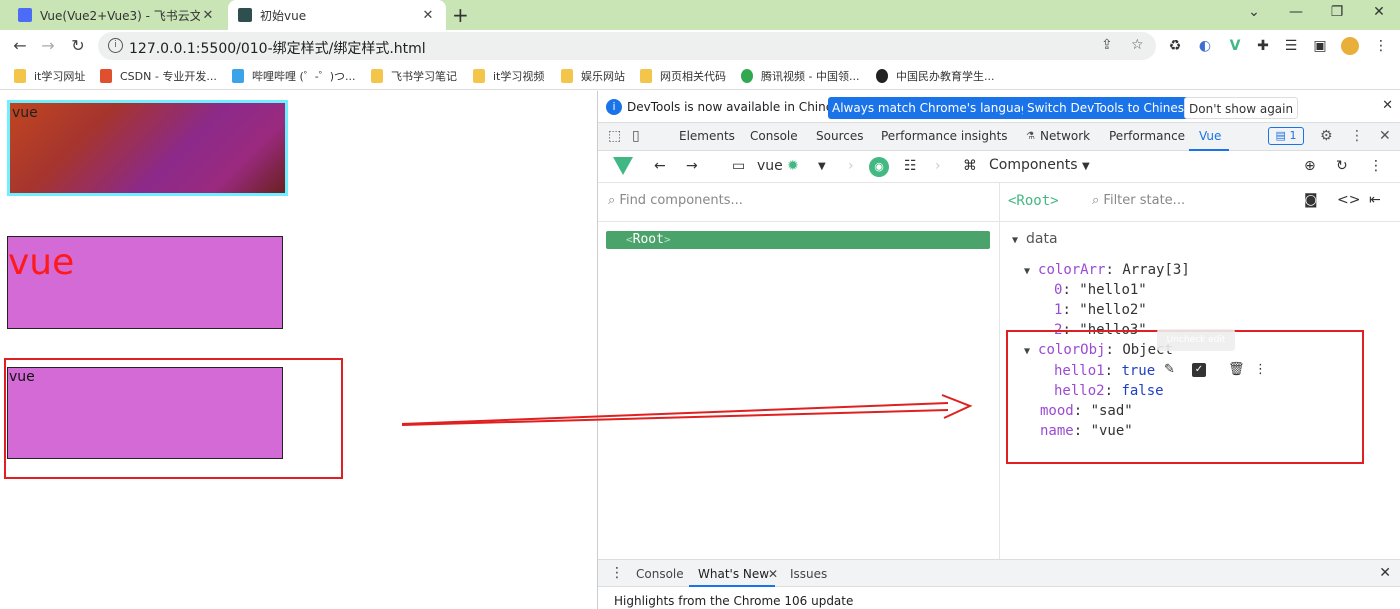 This screenshot has width=1400, height=609. Describe the element at coordinates (1200, 221) in the screenshot. I see `divider` at that location.